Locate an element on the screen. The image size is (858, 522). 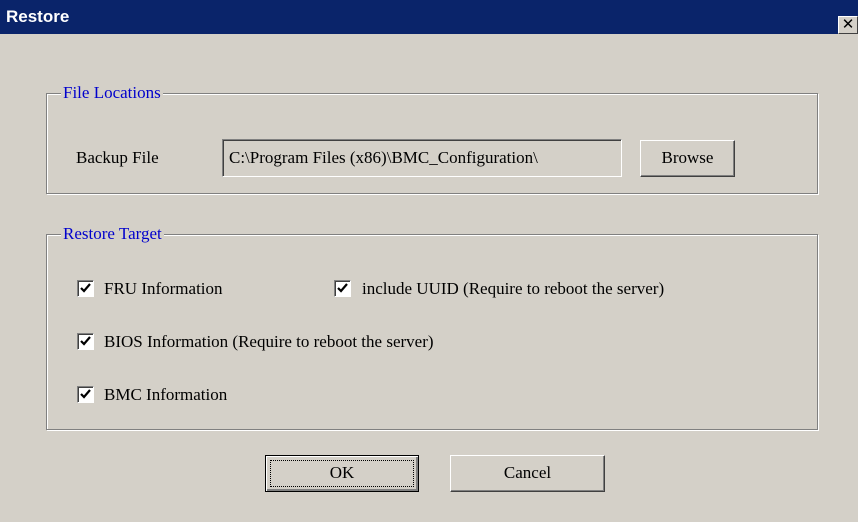
browse-button: Browse is located at coordinates (687, 158).